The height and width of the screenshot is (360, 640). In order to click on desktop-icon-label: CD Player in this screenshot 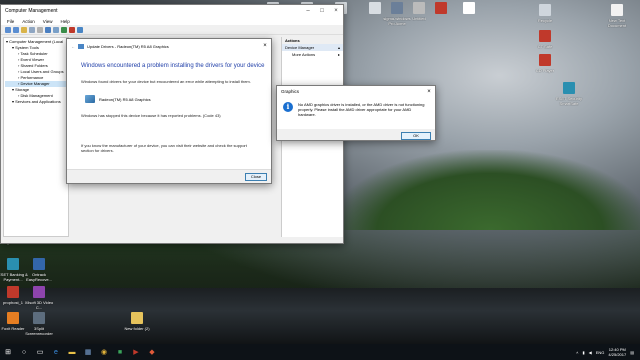, I will do `click(545, 70)`.